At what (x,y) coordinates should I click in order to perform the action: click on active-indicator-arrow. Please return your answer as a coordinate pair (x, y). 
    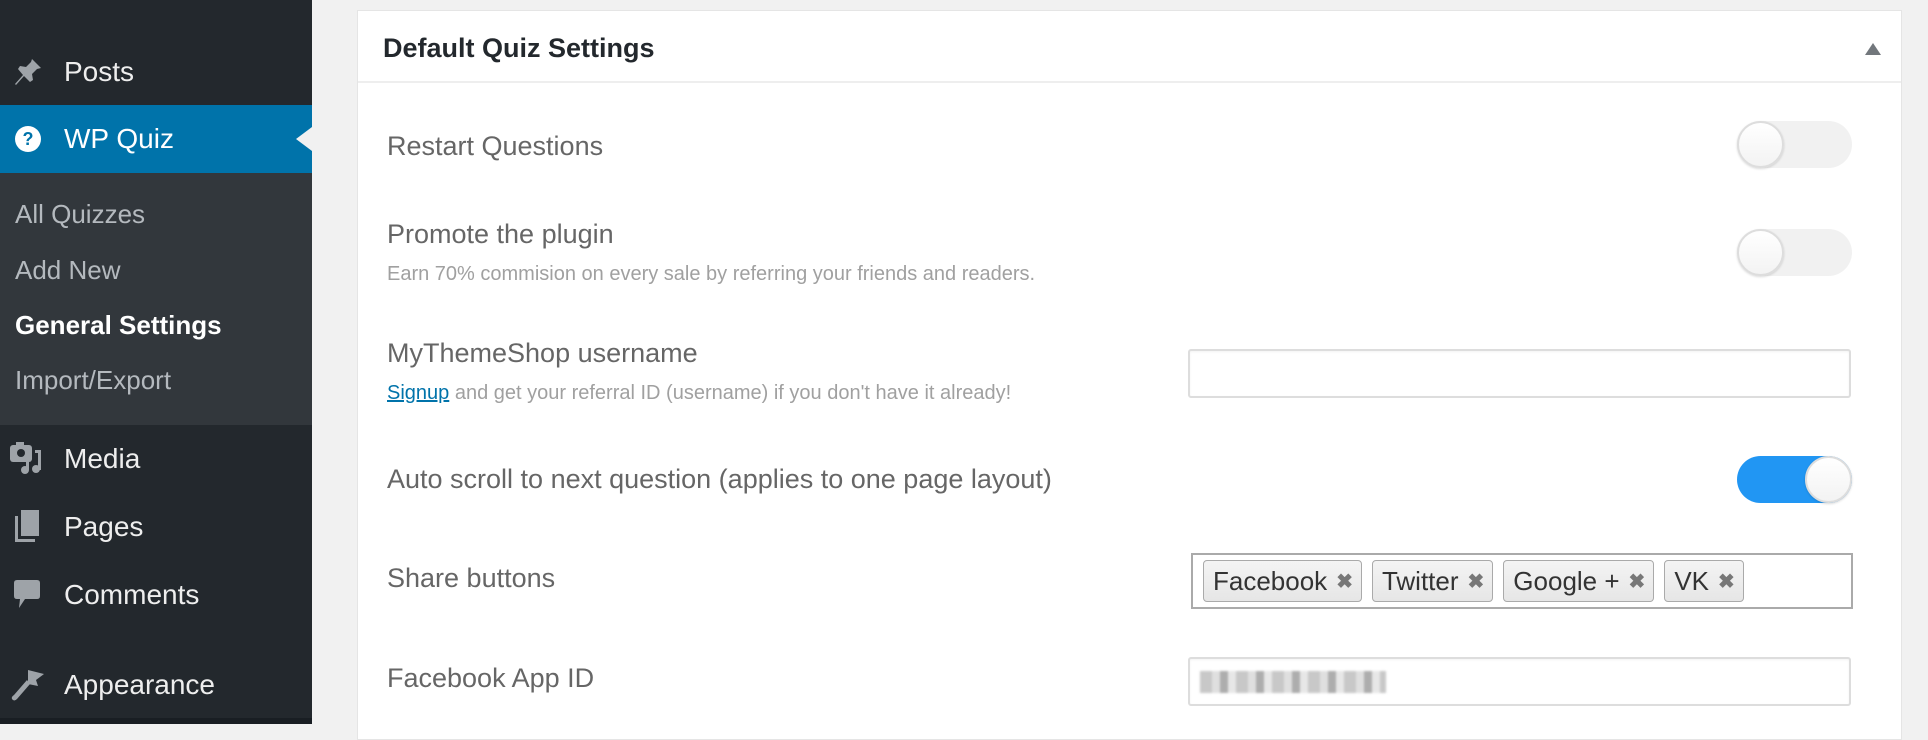
    Looking at the image, I should click on (304, 139).